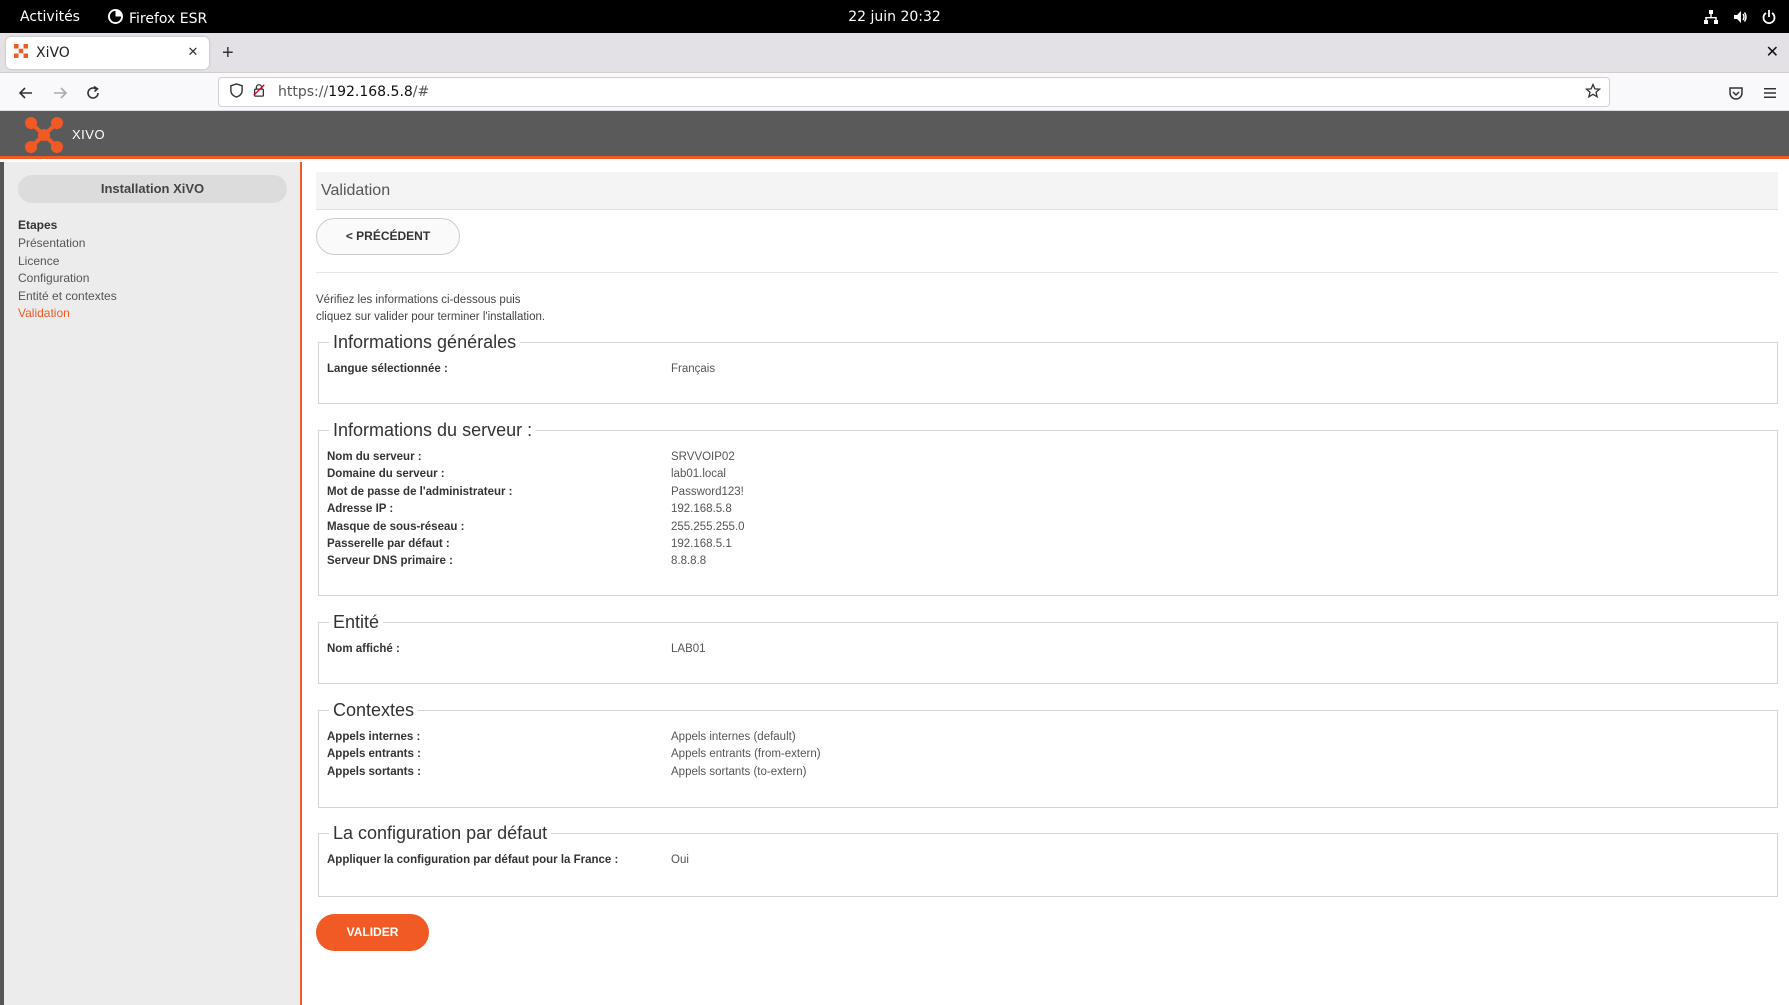 The height and width of the screenshot is (1005, 1789). I want to click on summary-value: LAB01, so click(688, 649).